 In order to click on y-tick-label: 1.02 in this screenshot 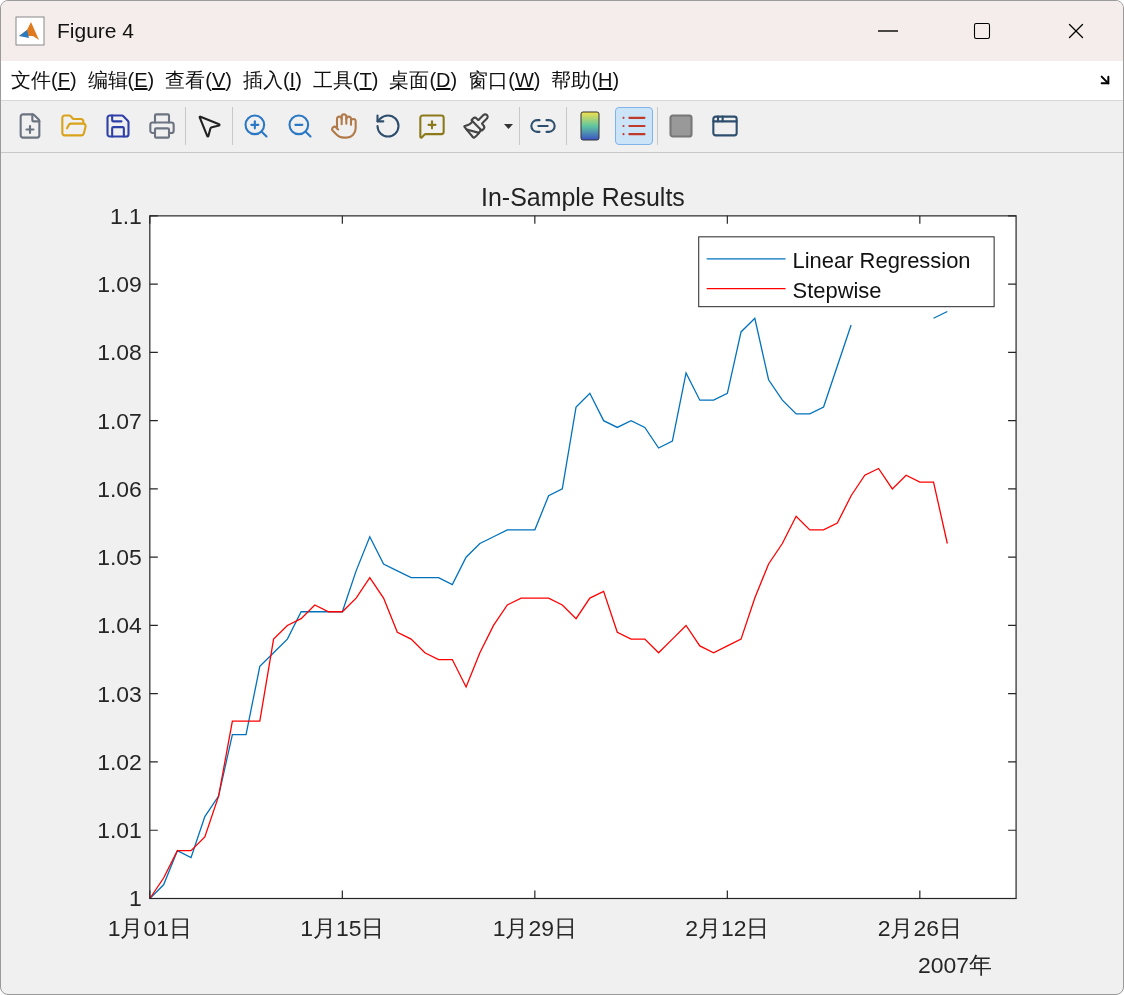, I will do `click(119, 761)`.